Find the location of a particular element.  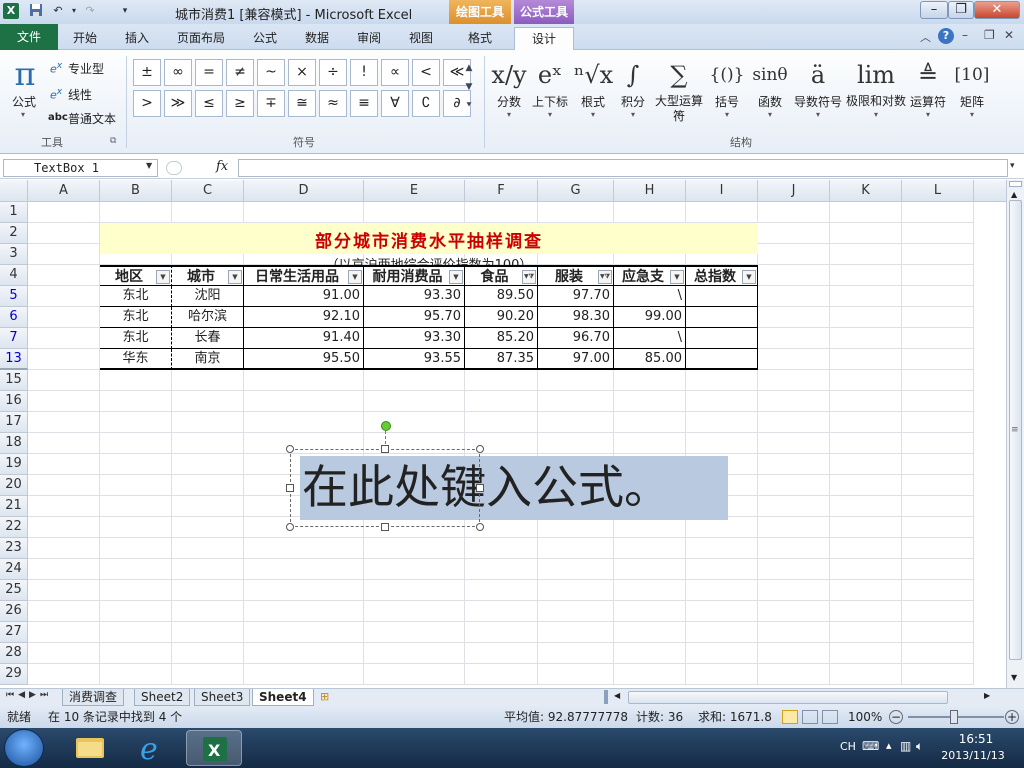

table-cell: 99.00 is located at coordinates (650, 317).